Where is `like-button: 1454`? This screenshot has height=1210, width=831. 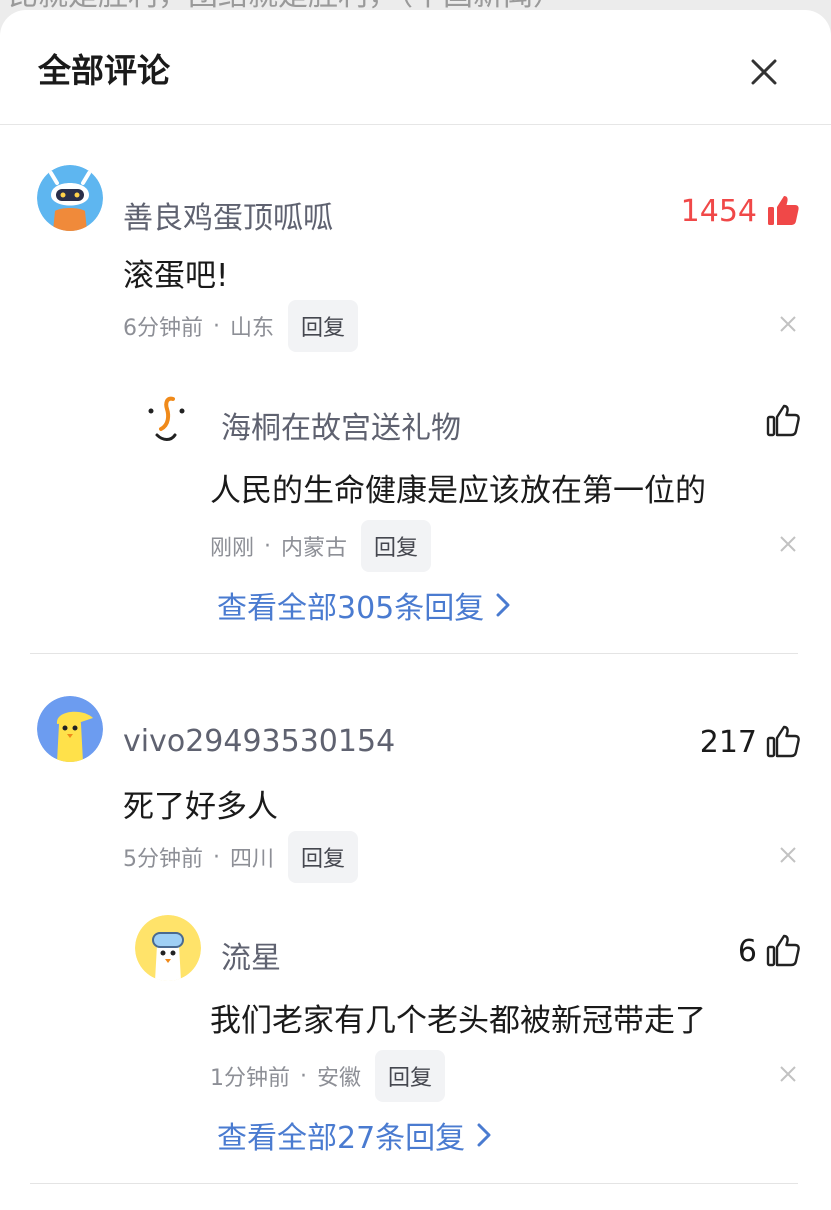
like-button: 1454 is located at coordinates (741, 211).